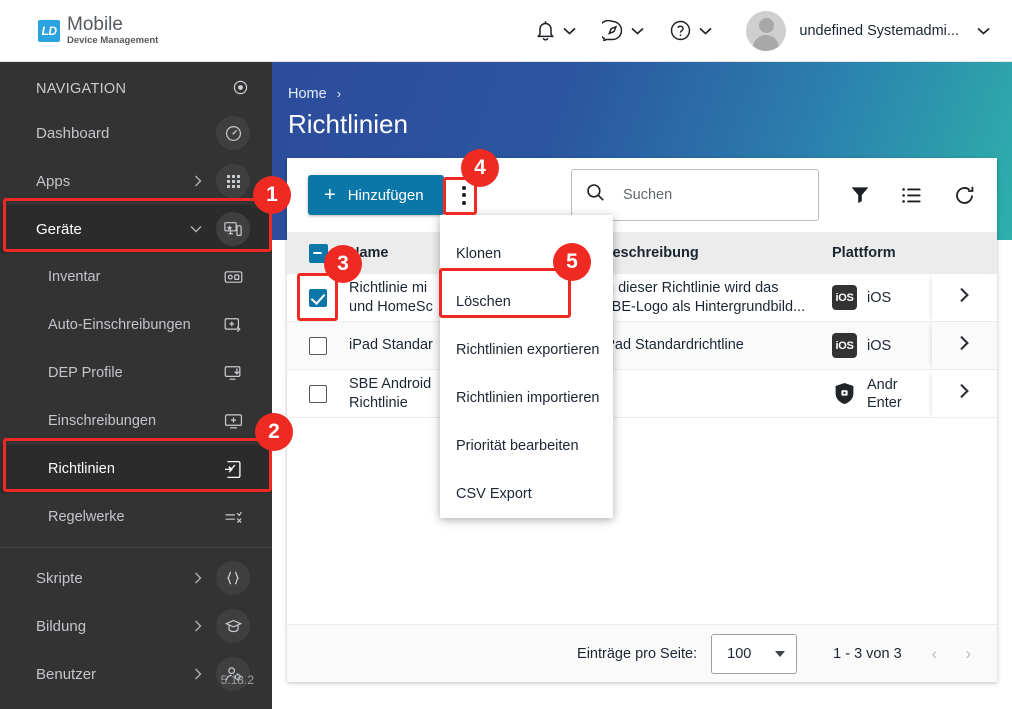 The image size is (1012, 709). What do you see at coordinates (637, 653) in the screenshot?
I see `per-page-label: Einträge pro Seite:` at bounding box center [637, 653].